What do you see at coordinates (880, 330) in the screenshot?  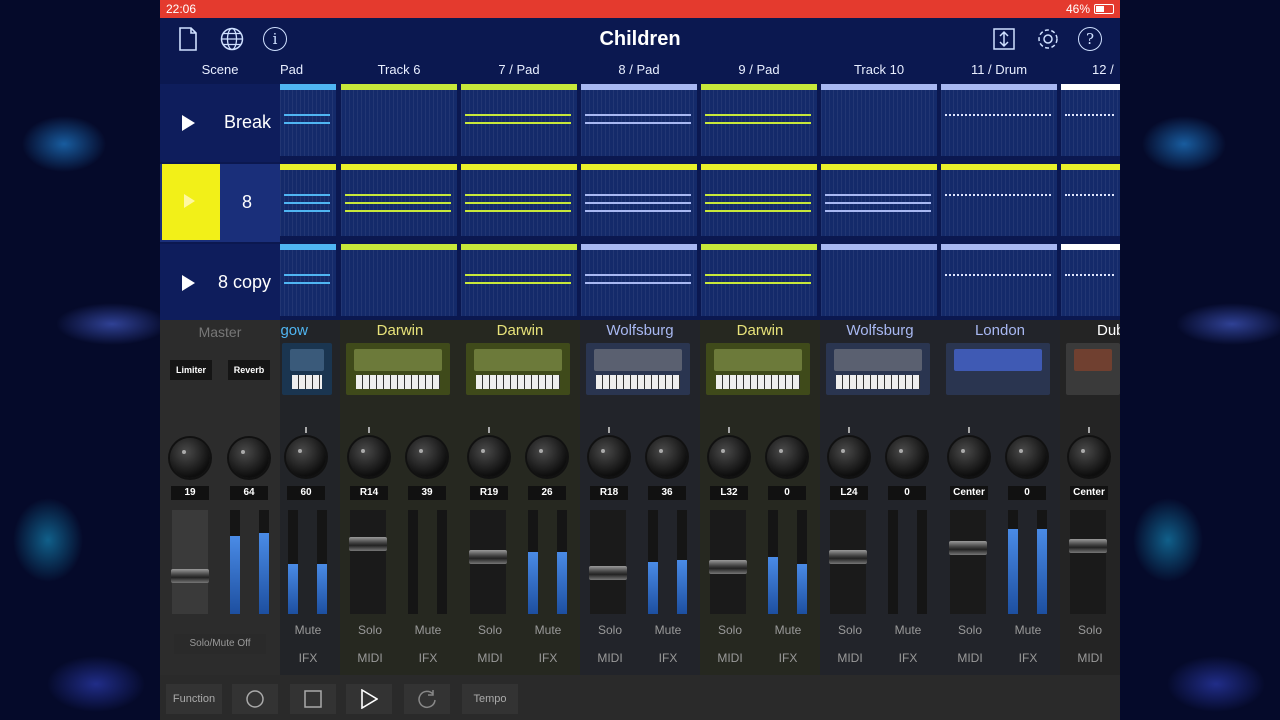 I see `channel-name: Wolfsburg` at bounding box center [880, 330].